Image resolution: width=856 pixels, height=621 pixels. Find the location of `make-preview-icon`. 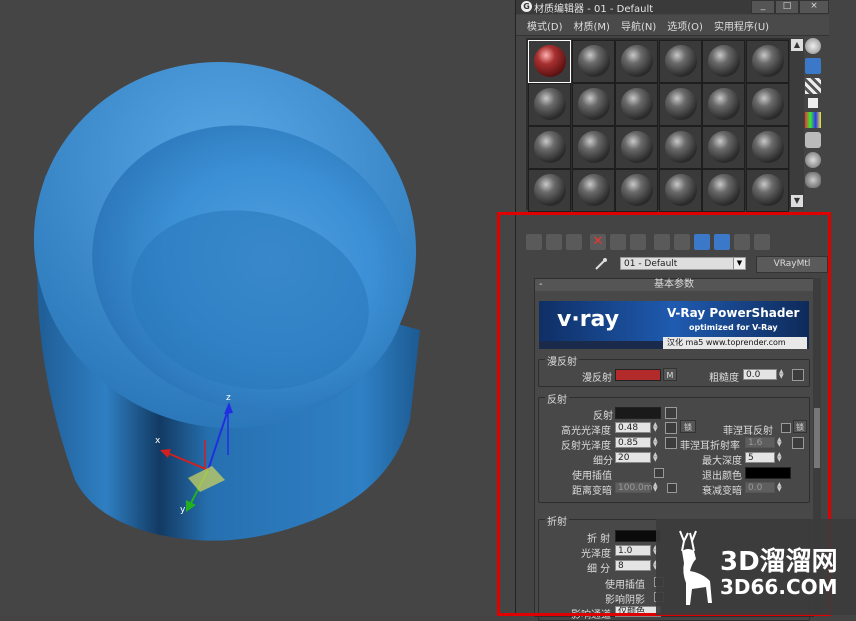

make-preview-icon is located at coordinates (813, 140).